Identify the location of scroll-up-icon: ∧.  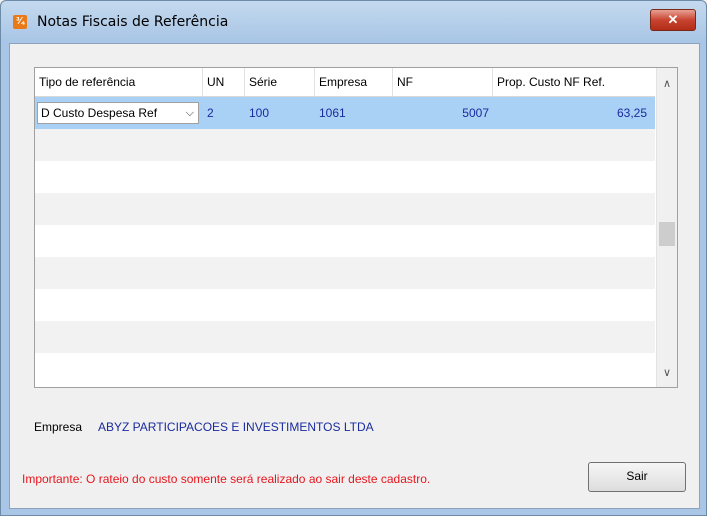
(667, 84).